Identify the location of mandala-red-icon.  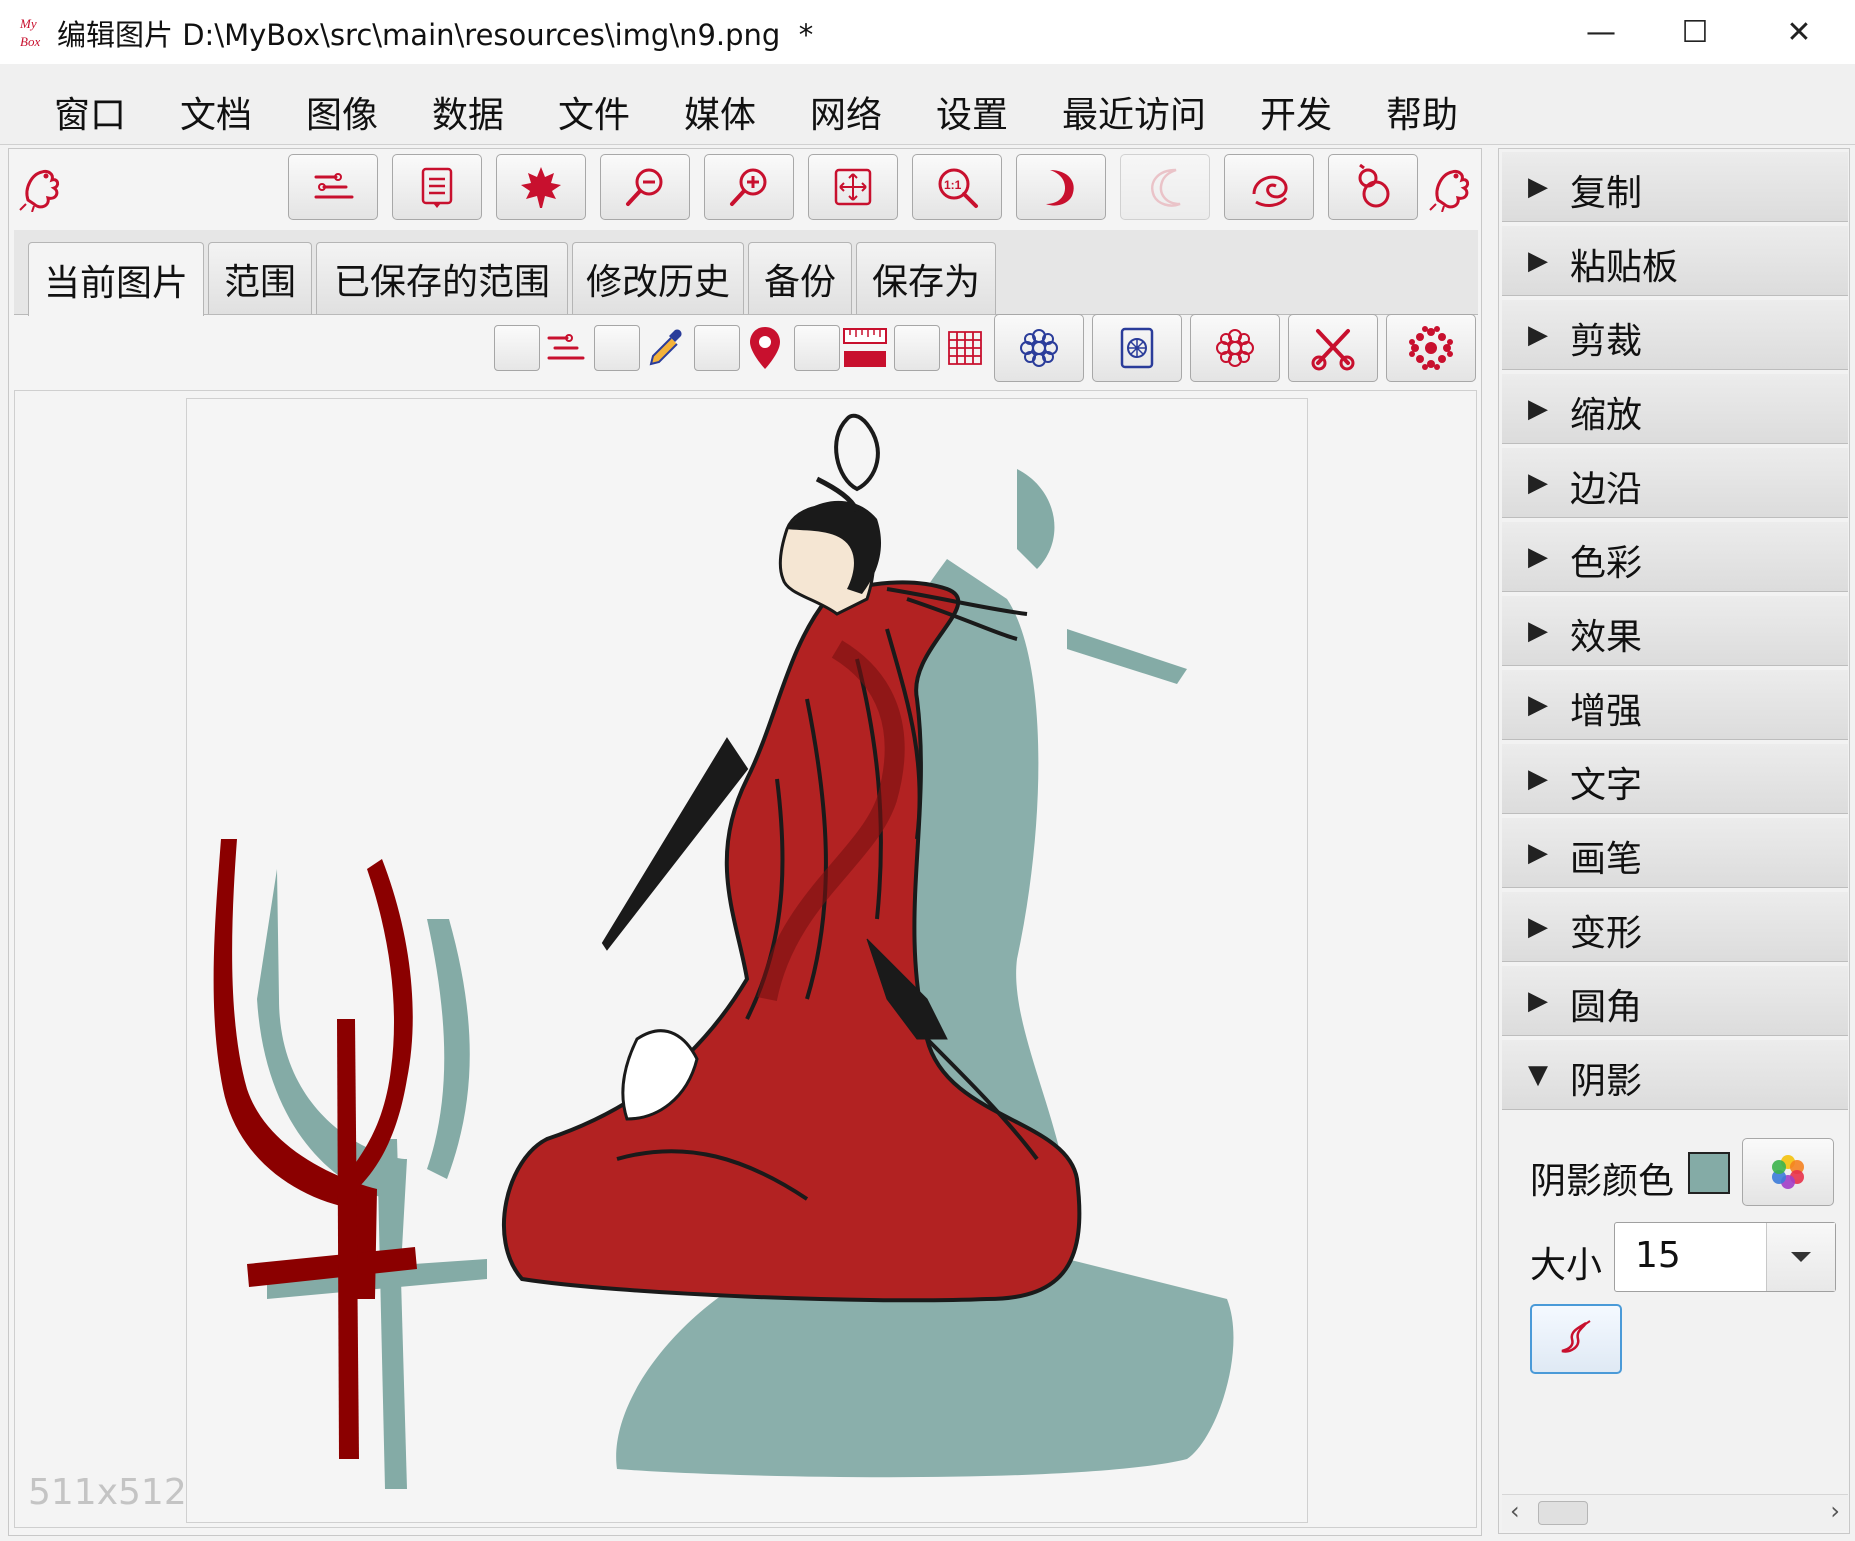
(1235, 348).